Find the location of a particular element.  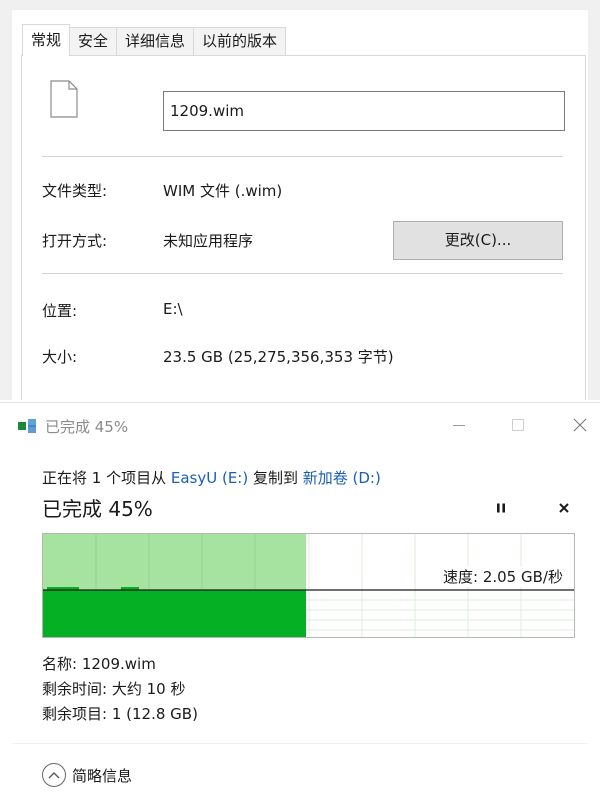

speed-history-area is located at coordinates (174, 613).